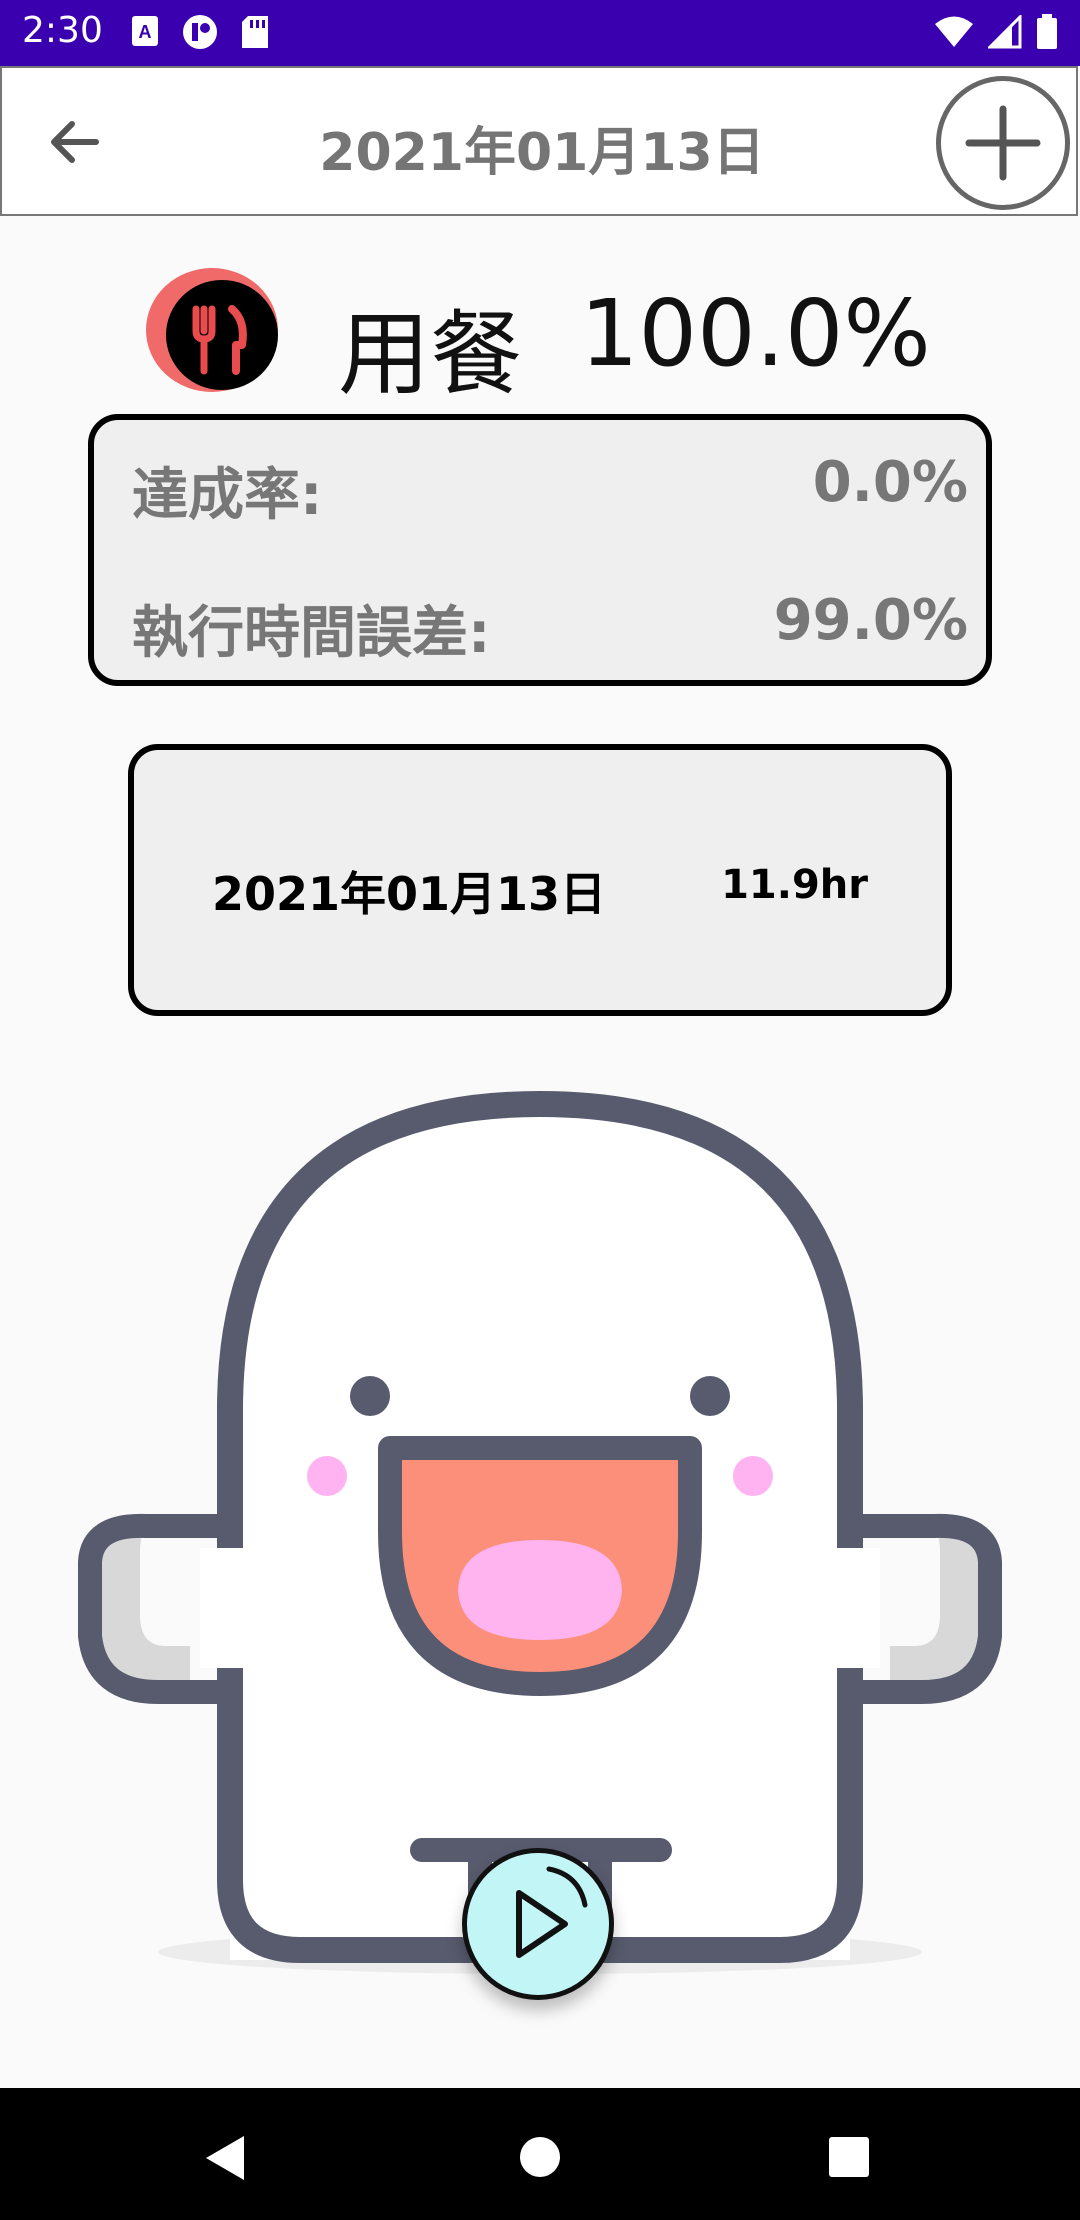  Describe the element at coordinates (255, 32) in the screenshot. I see `sd-card-icon` at that location.